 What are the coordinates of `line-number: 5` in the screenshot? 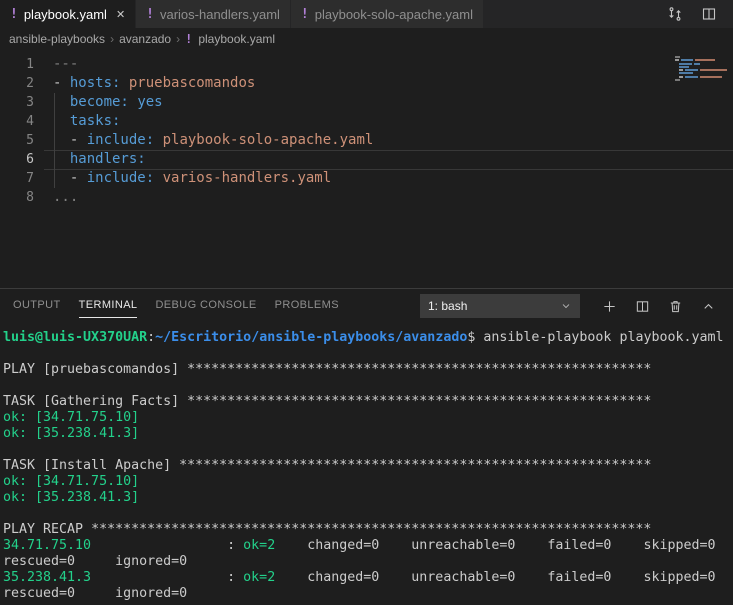 It's located at (30, 140).